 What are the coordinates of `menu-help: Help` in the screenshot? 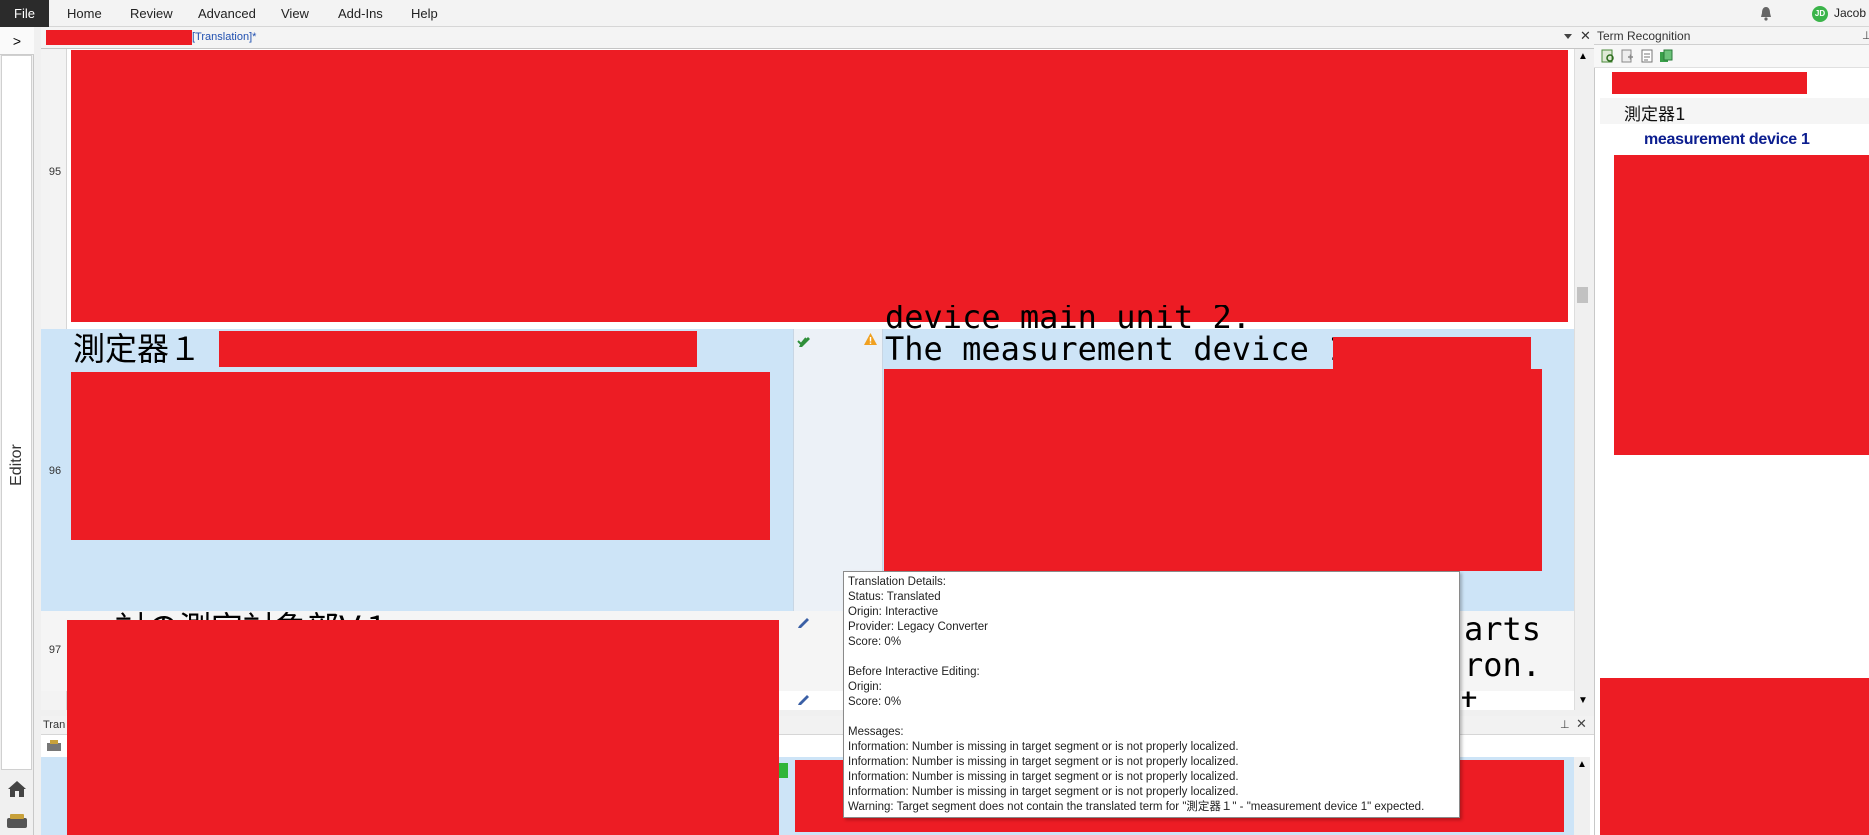 It's located at (424, 13).